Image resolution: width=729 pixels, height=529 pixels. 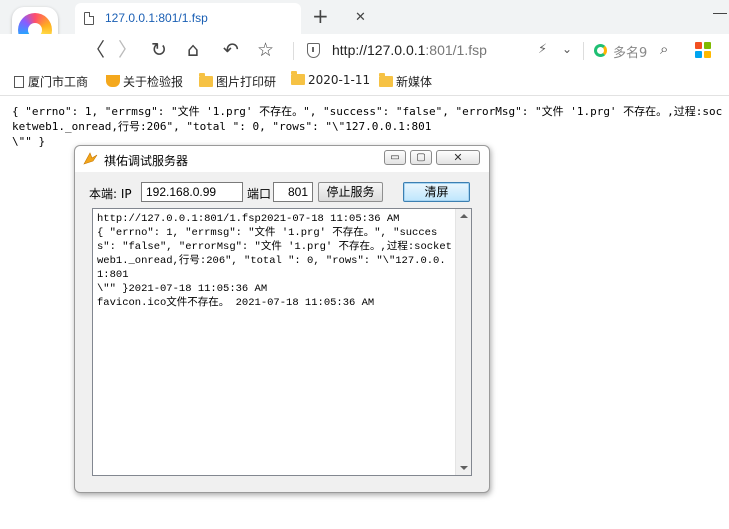 I want to click on chevron-down-icon: ⌄, so click(x=567, y=49).